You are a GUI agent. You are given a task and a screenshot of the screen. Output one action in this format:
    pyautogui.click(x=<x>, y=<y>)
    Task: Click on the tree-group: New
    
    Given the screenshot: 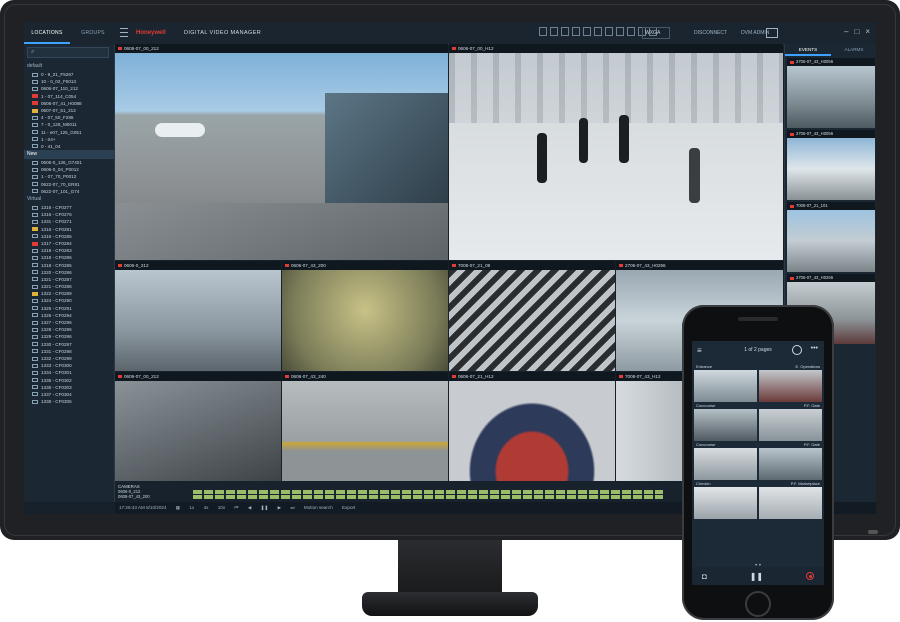 What is the action you would take?
    pyautogui.click(x=69, y=155)
    